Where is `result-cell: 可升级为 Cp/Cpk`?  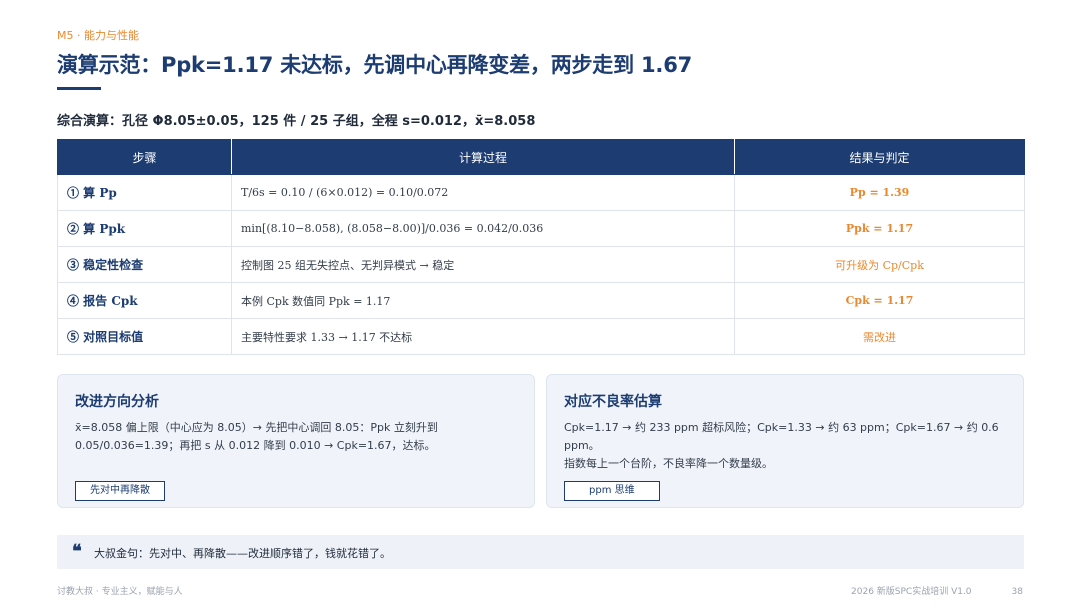 result-cell: 可升级为 Cp/Cpk is located at coordinates (879, 264).